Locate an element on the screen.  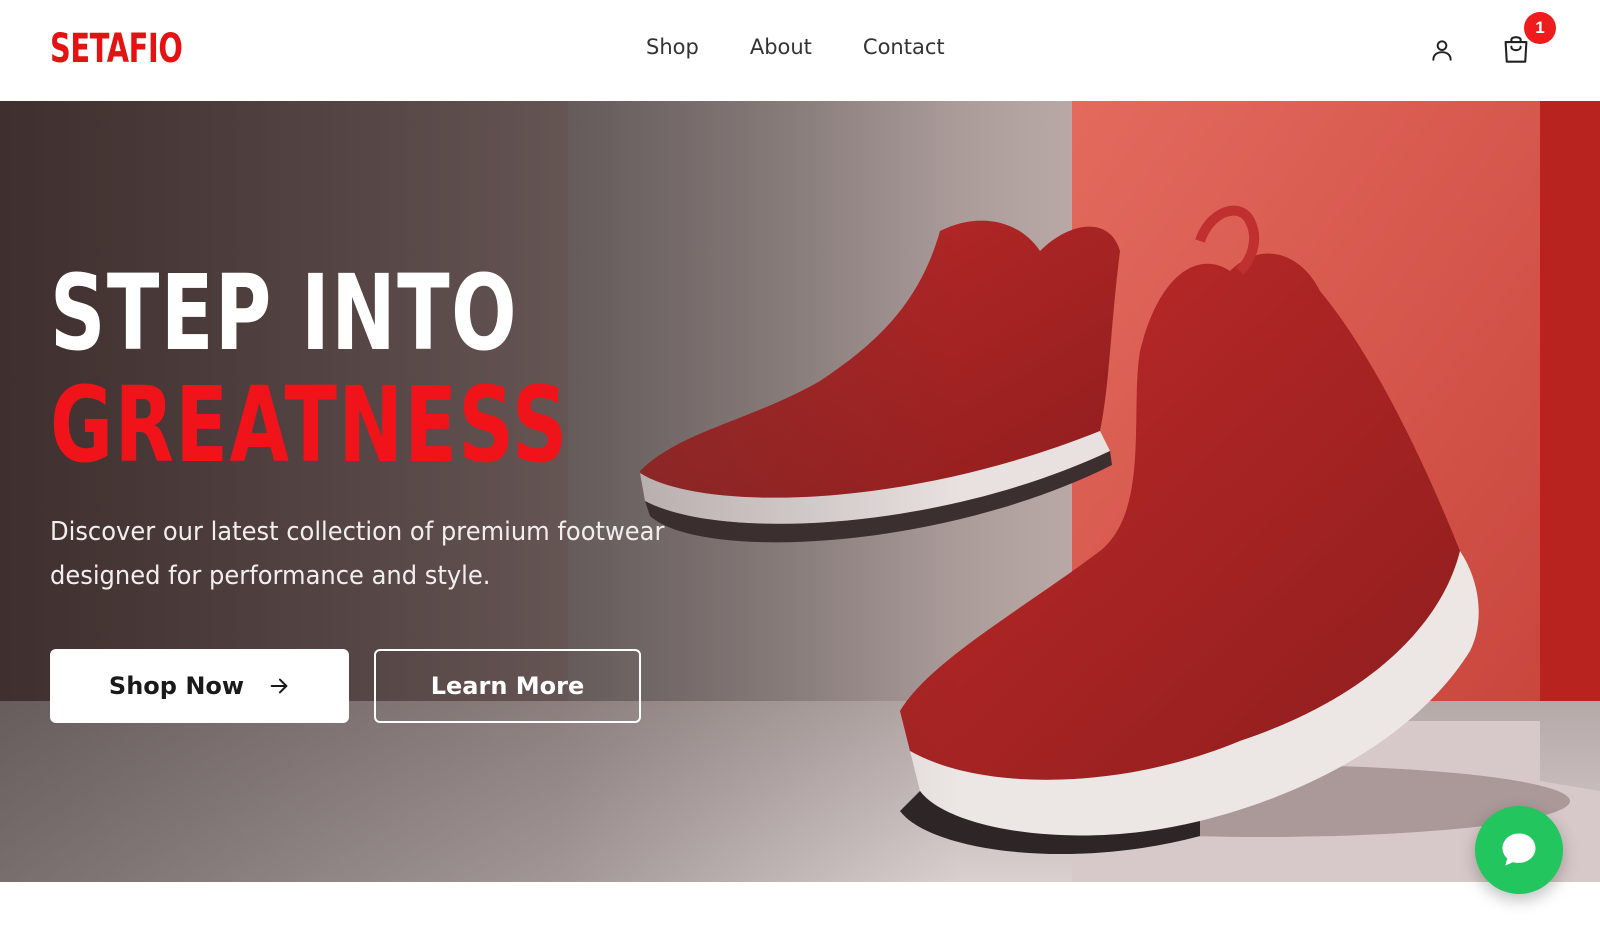
nav-link-about: About is located at coordinates (781, 47).